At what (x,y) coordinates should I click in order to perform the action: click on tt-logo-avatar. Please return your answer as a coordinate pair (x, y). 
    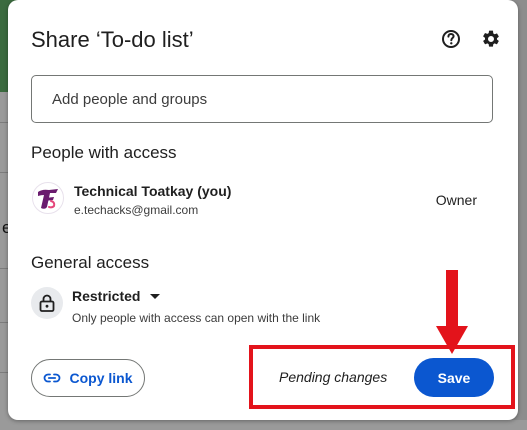
    Looking at the image, I should click on (48, 198).